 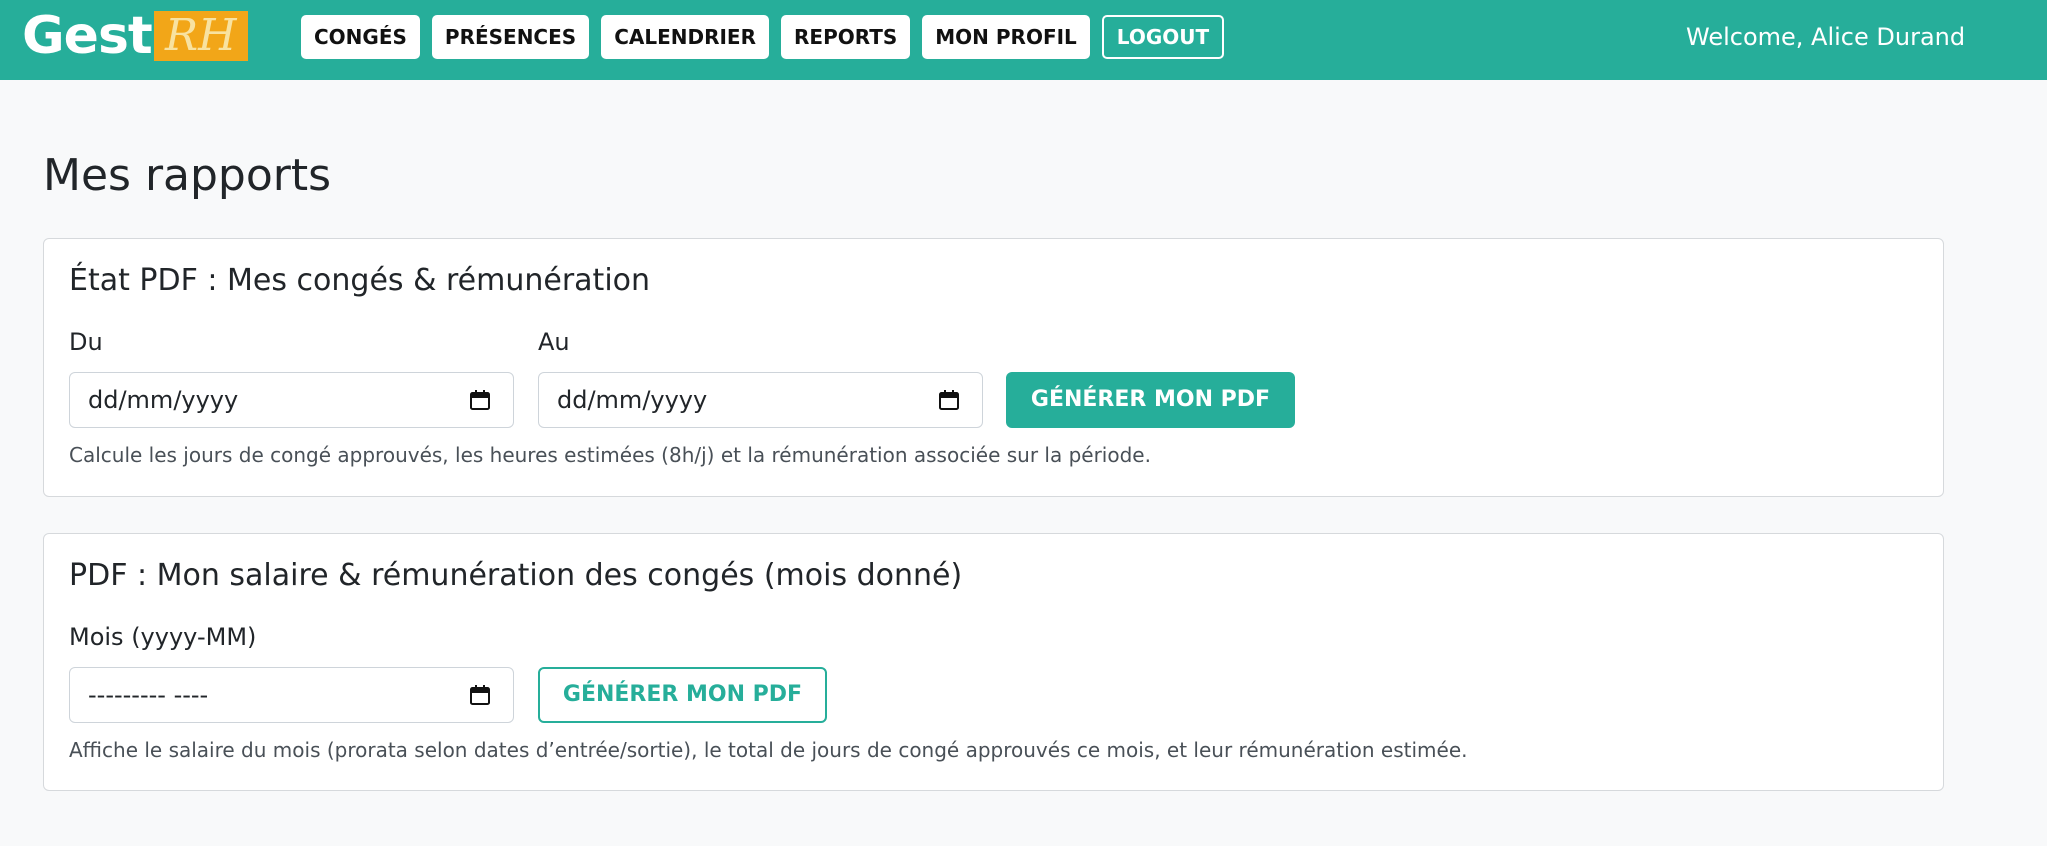 I want to click on nav-mon-profil-button: MON PROFIL, so click(x=1006, y=37).